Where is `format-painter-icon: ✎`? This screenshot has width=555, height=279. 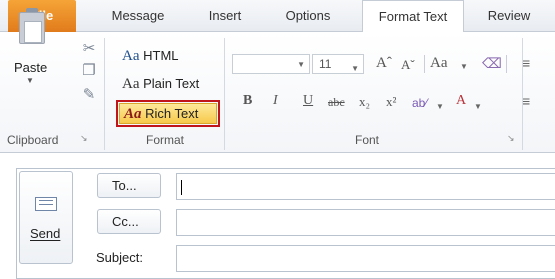 format-painter-icon: ✎ is located at coordinates (89, 95).